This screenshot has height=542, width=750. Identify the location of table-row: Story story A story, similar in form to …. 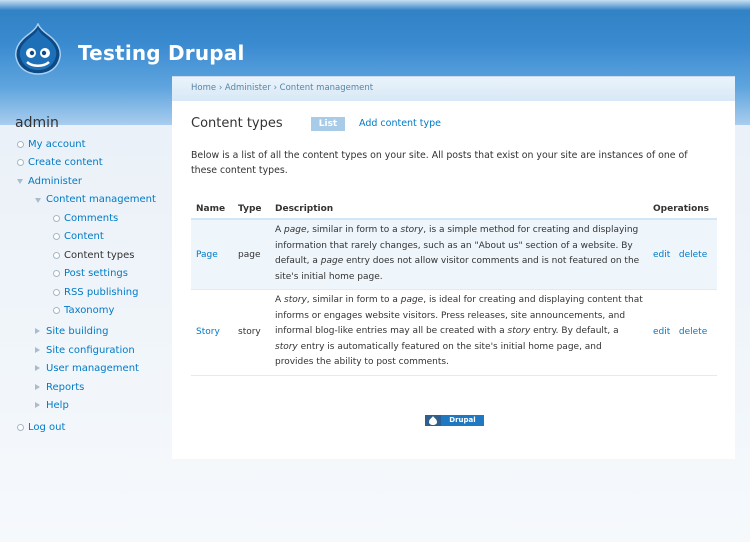
(454, 332).